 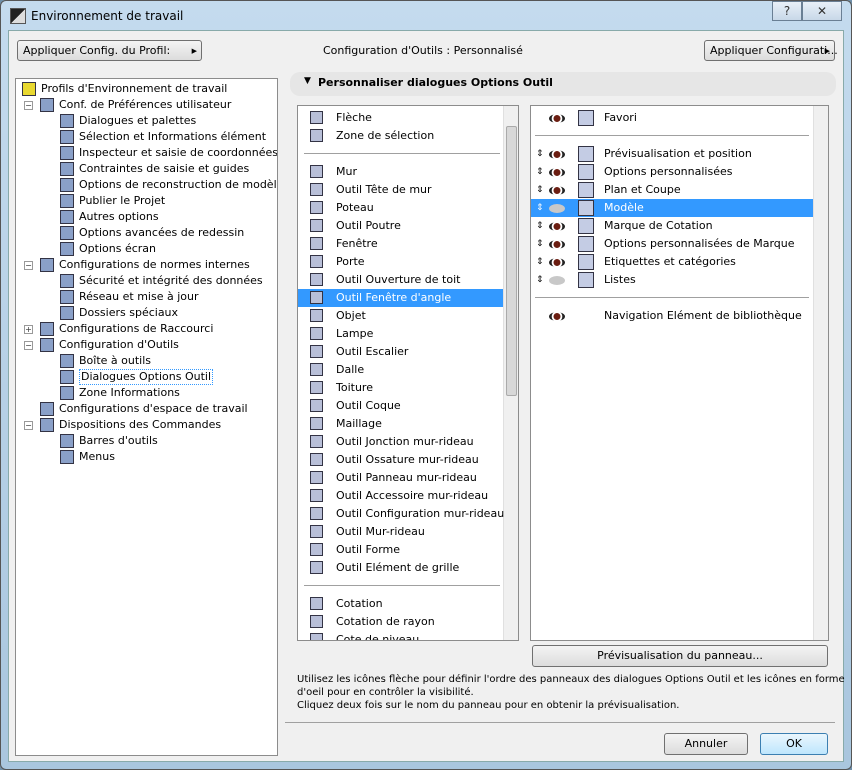 What do you see at coordinates (28, 329) in the screenshot?
I see `expand-toggle-icon: +` at bounding box center [28, 329].